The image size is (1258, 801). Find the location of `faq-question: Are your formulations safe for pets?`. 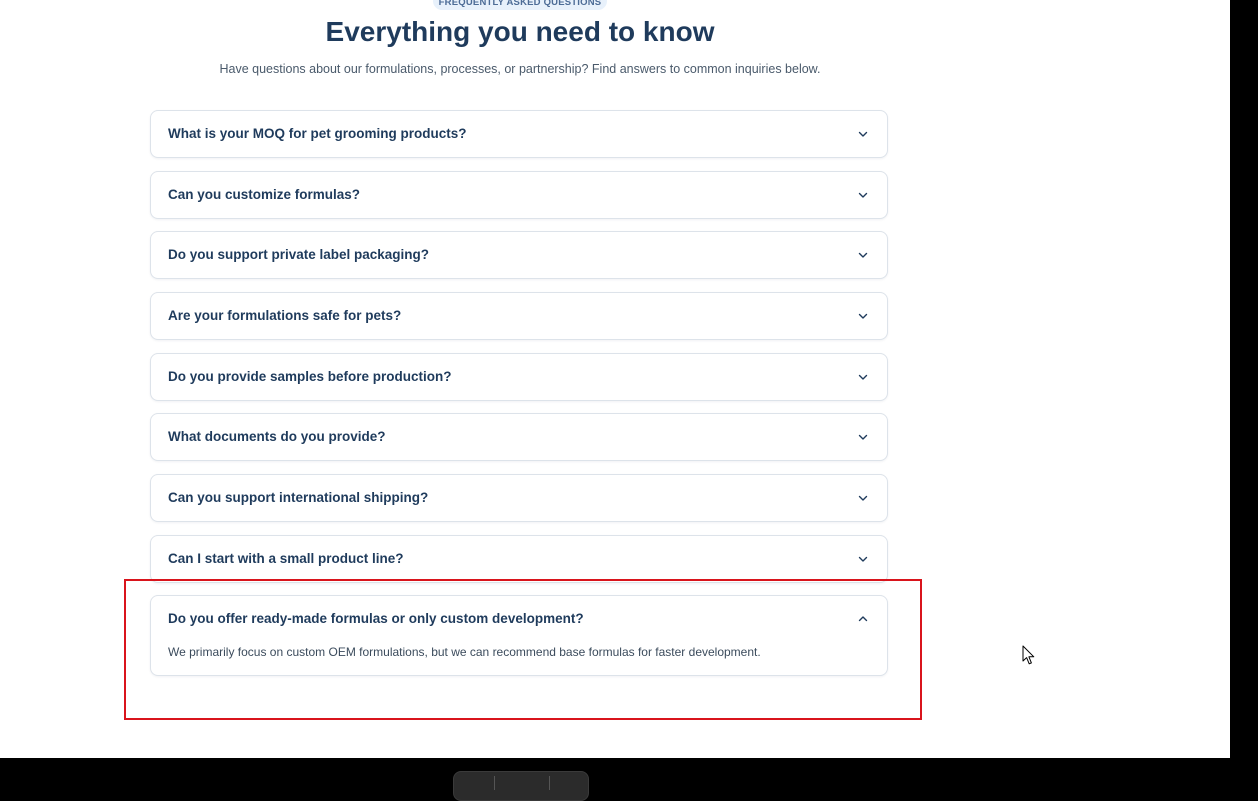

faq-question: Are your formulations safe for pets? is located at coordinates (285, 315).